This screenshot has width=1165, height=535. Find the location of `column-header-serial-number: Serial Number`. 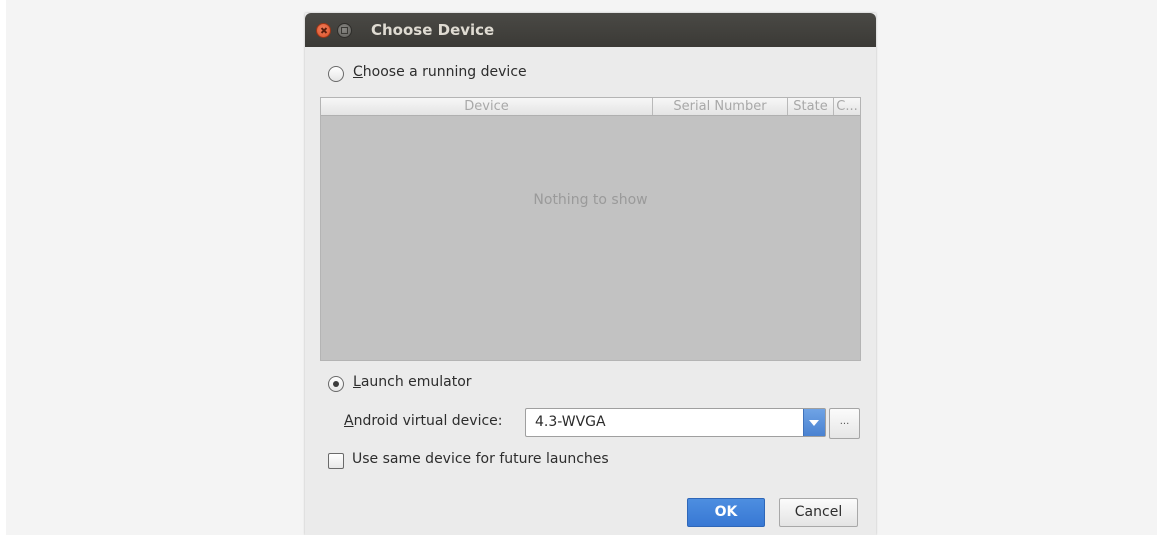

column-header-serial-number: Serial Number is located at coordinates (719, 106).